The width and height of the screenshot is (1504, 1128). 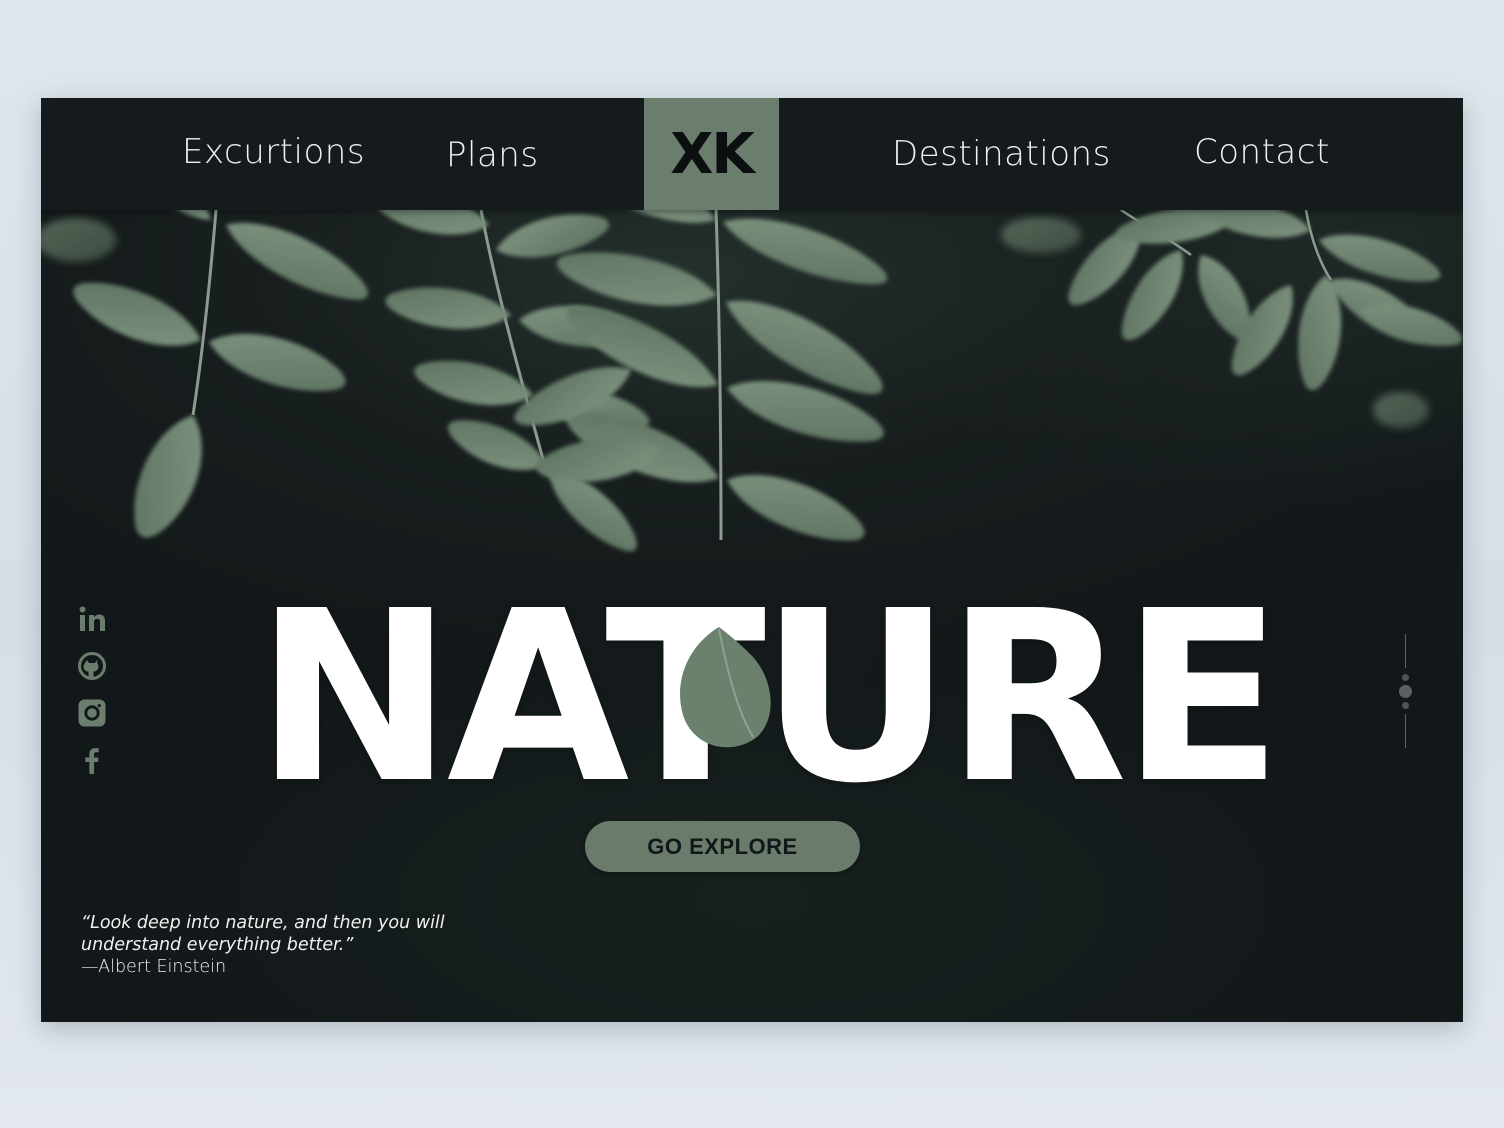 What do you see at coordinates (1262, 152) in the screenshot?
I see `nav-link-contact: Contact` at bounding box center [1262, 152].